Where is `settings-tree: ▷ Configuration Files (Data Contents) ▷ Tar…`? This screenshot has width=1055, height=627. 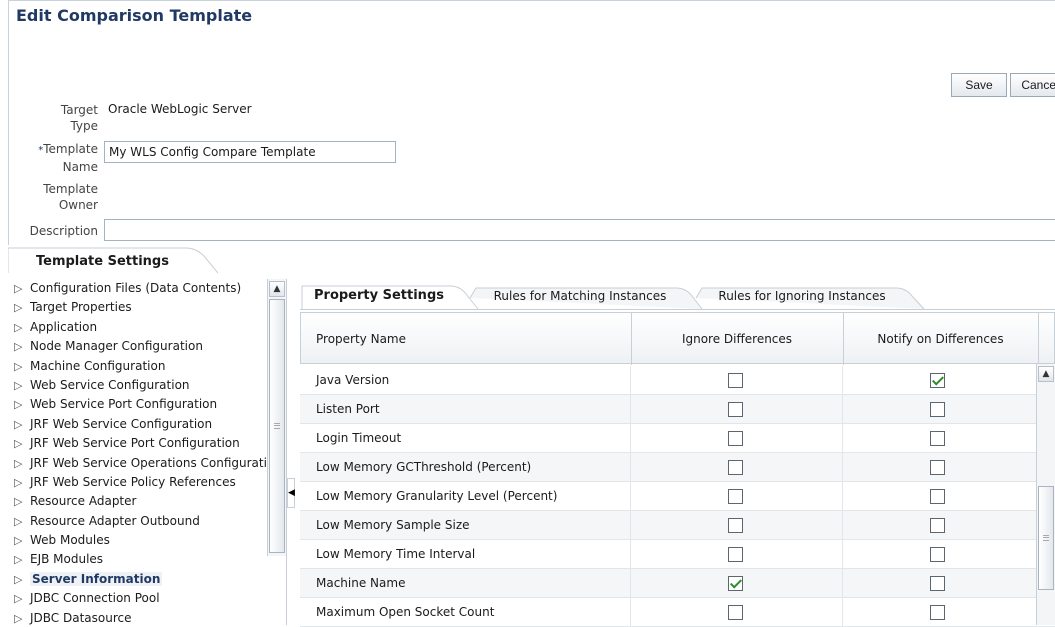
settings-tree: ▷ Configuration Files (Data Contents) ▷ Tar… is located at coordinates (142, 452).